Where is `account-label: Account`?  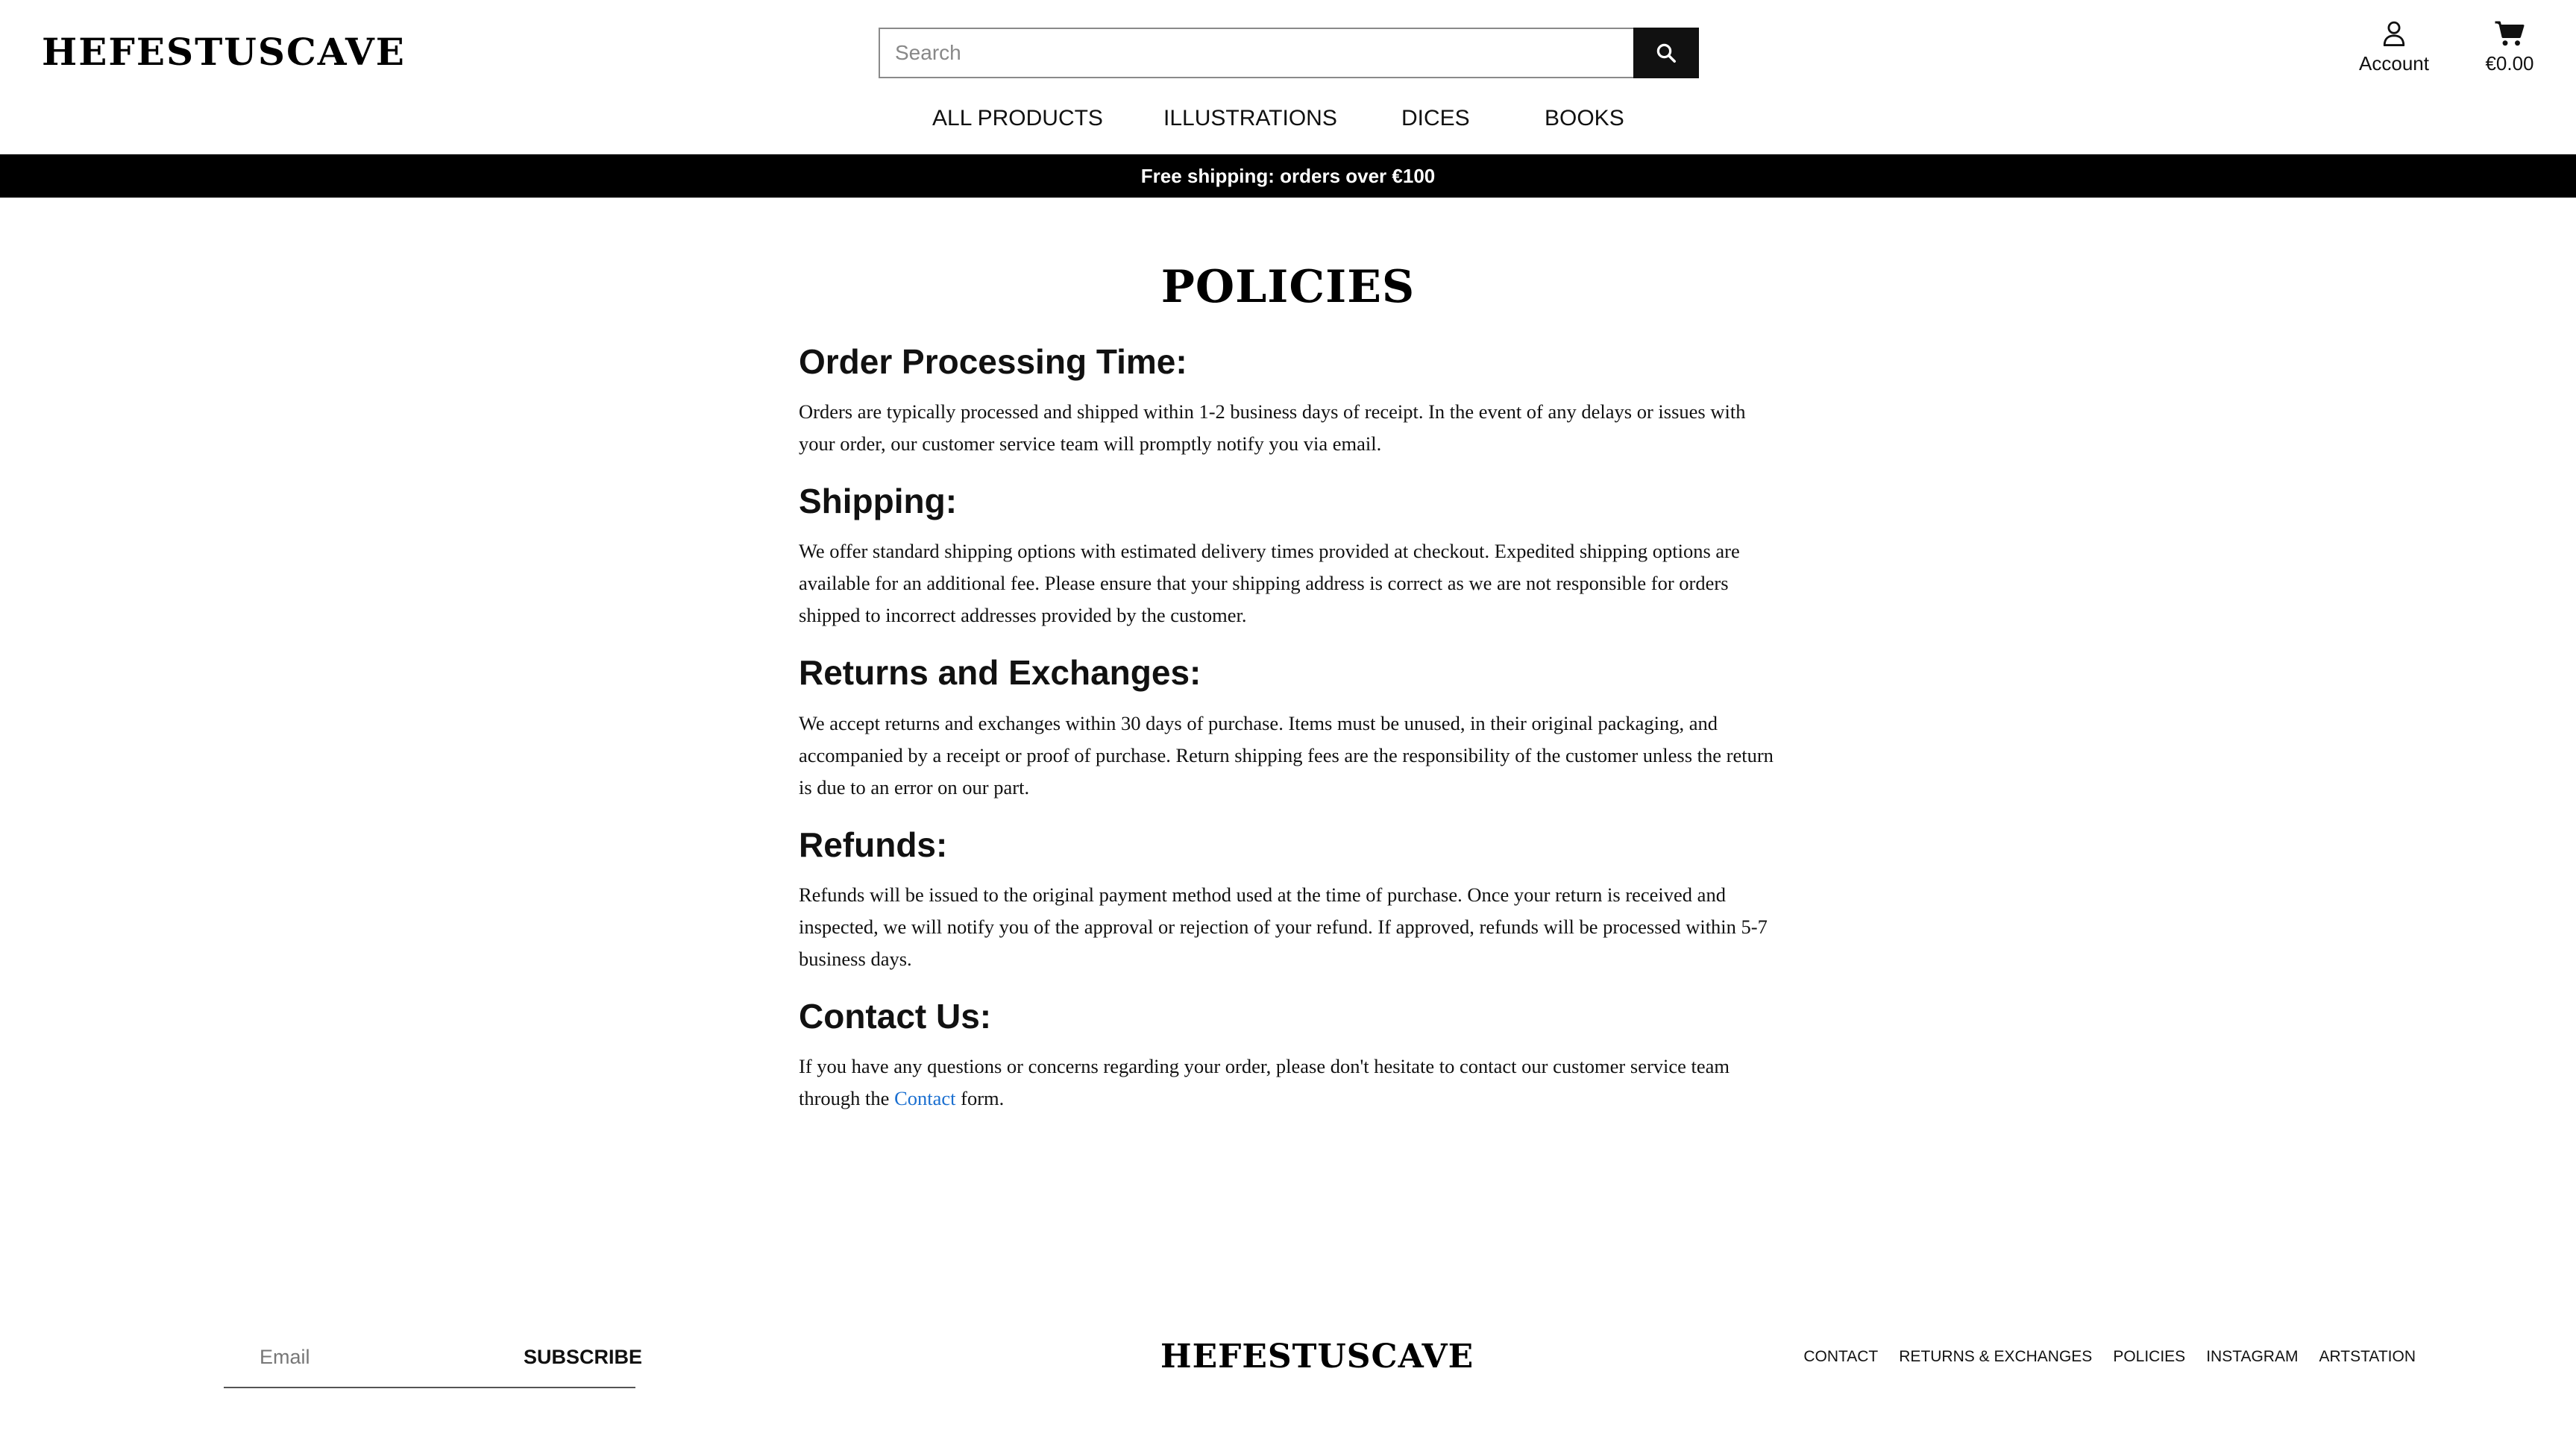 account-label: Account is located at coordinates (2394, 63).